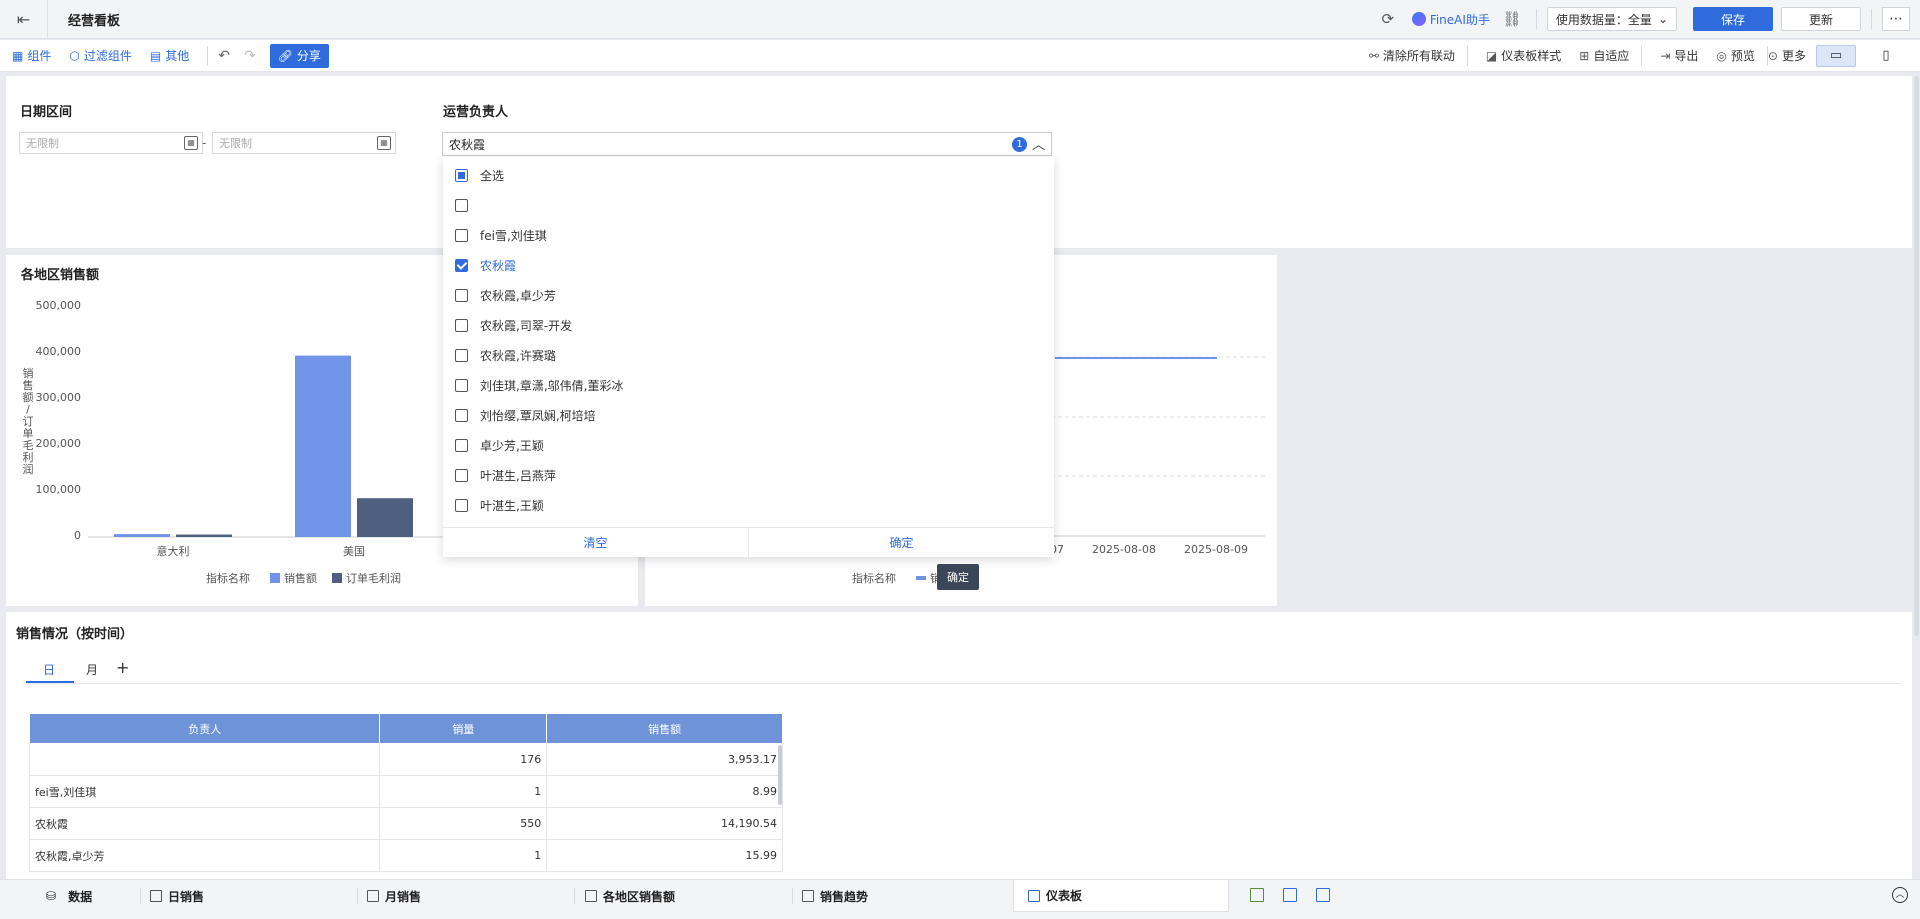 The height and width of the screenshot is (919, 1920). What do you see at coordinates (835, 896) in the screenshot?
I see `tab-sales-trend: 销售趋势` at bounding box center [835, 896].